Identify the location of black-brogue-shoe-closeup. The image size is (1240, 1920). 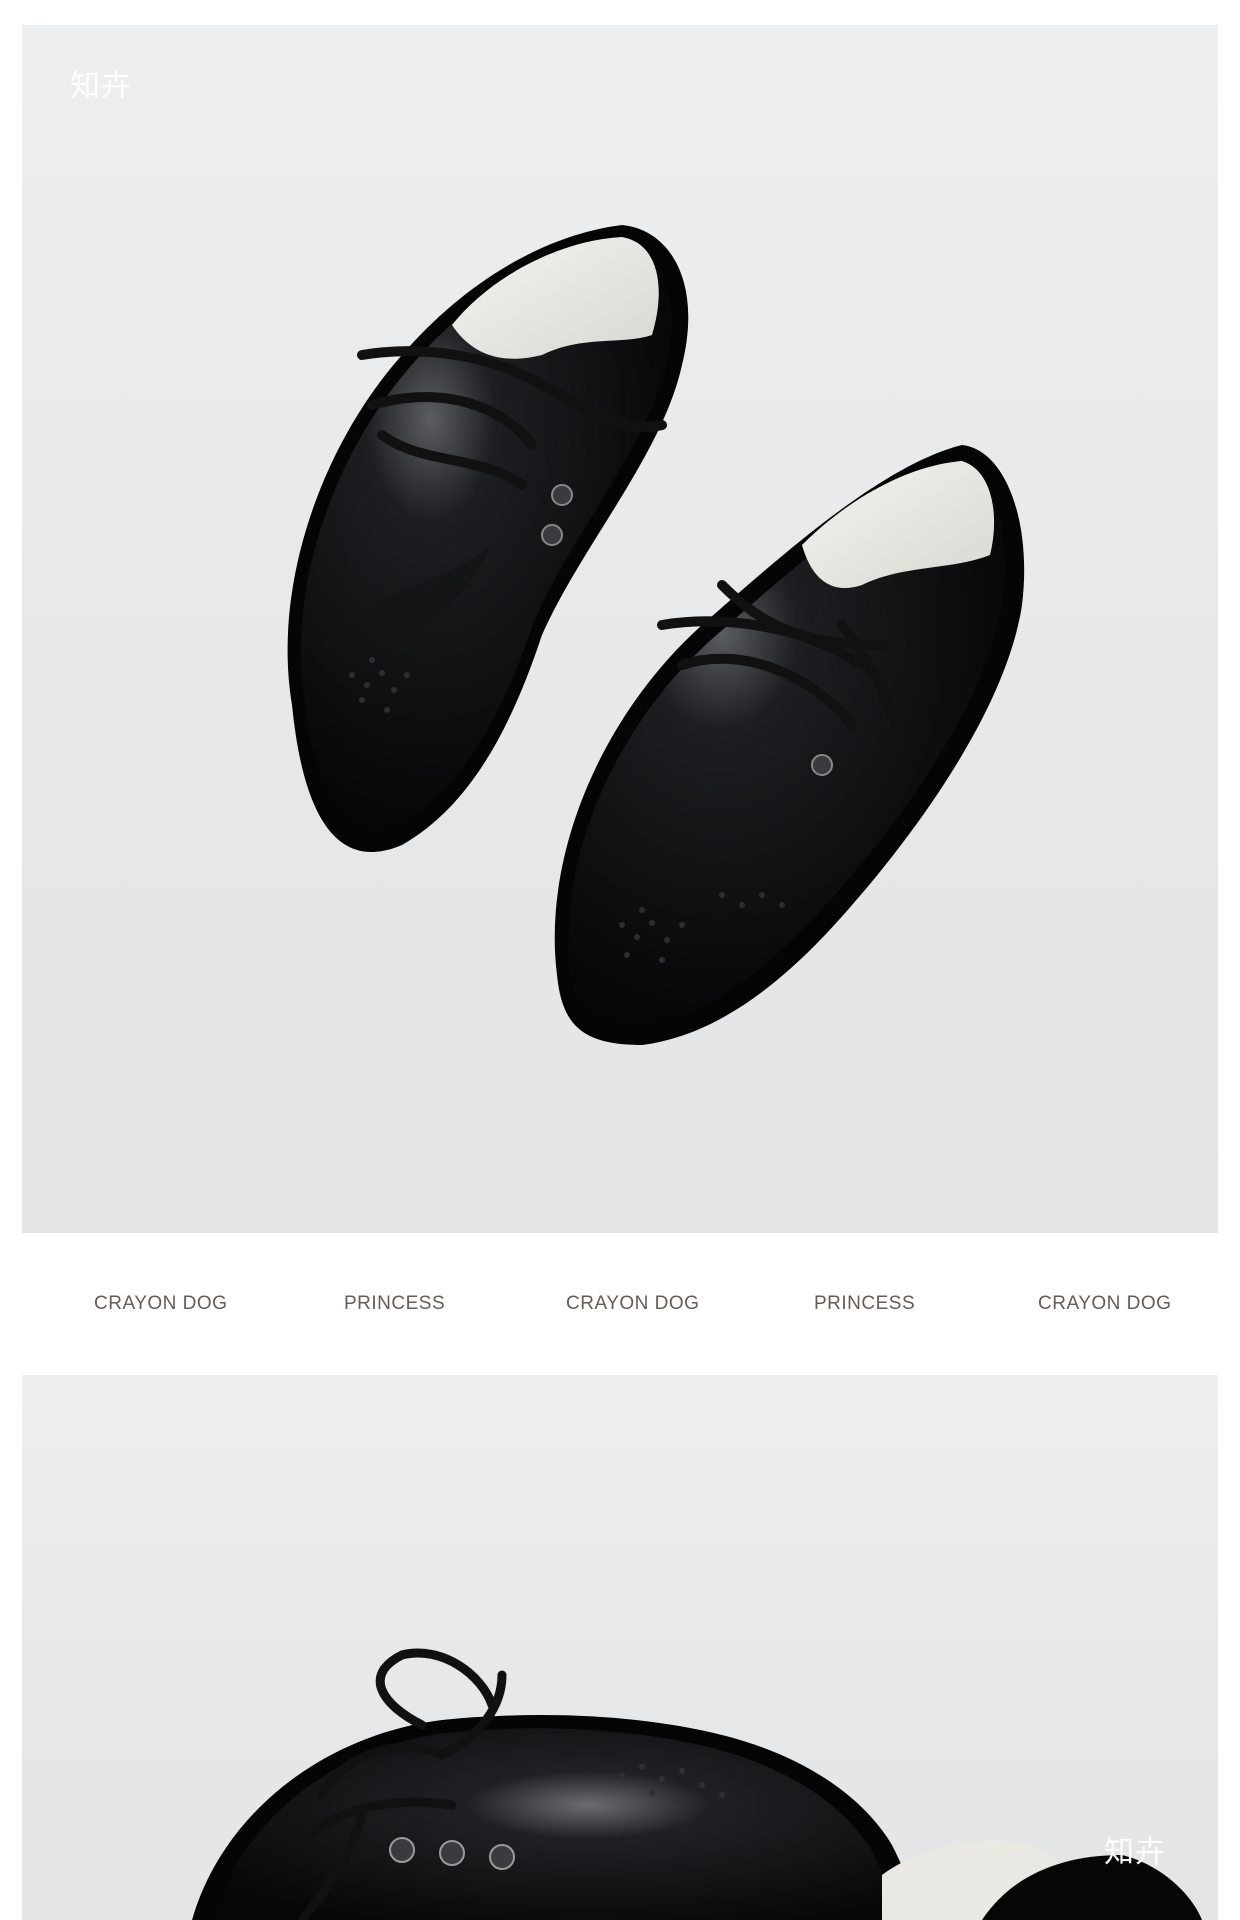
(697, 1784).